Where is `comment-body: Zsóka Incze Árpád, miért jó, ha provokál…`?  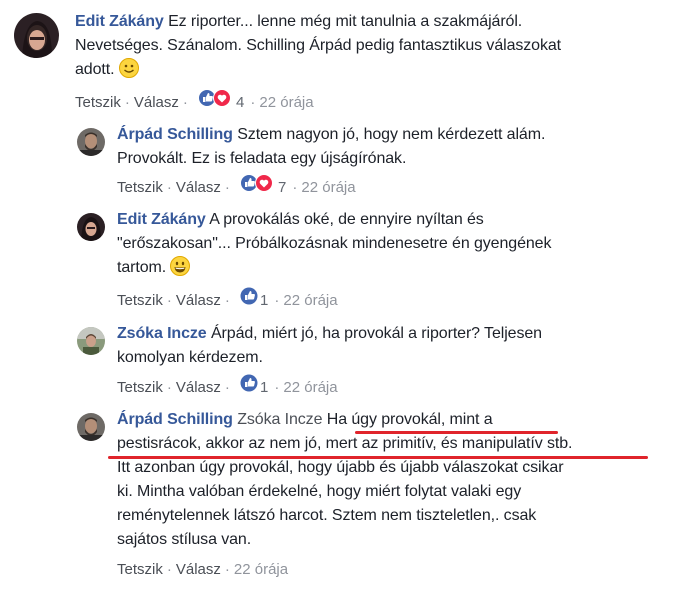
comment-body: Zsóka Incze Árpád, miért jó, ha provokál… is located at coordinates (404, 346).